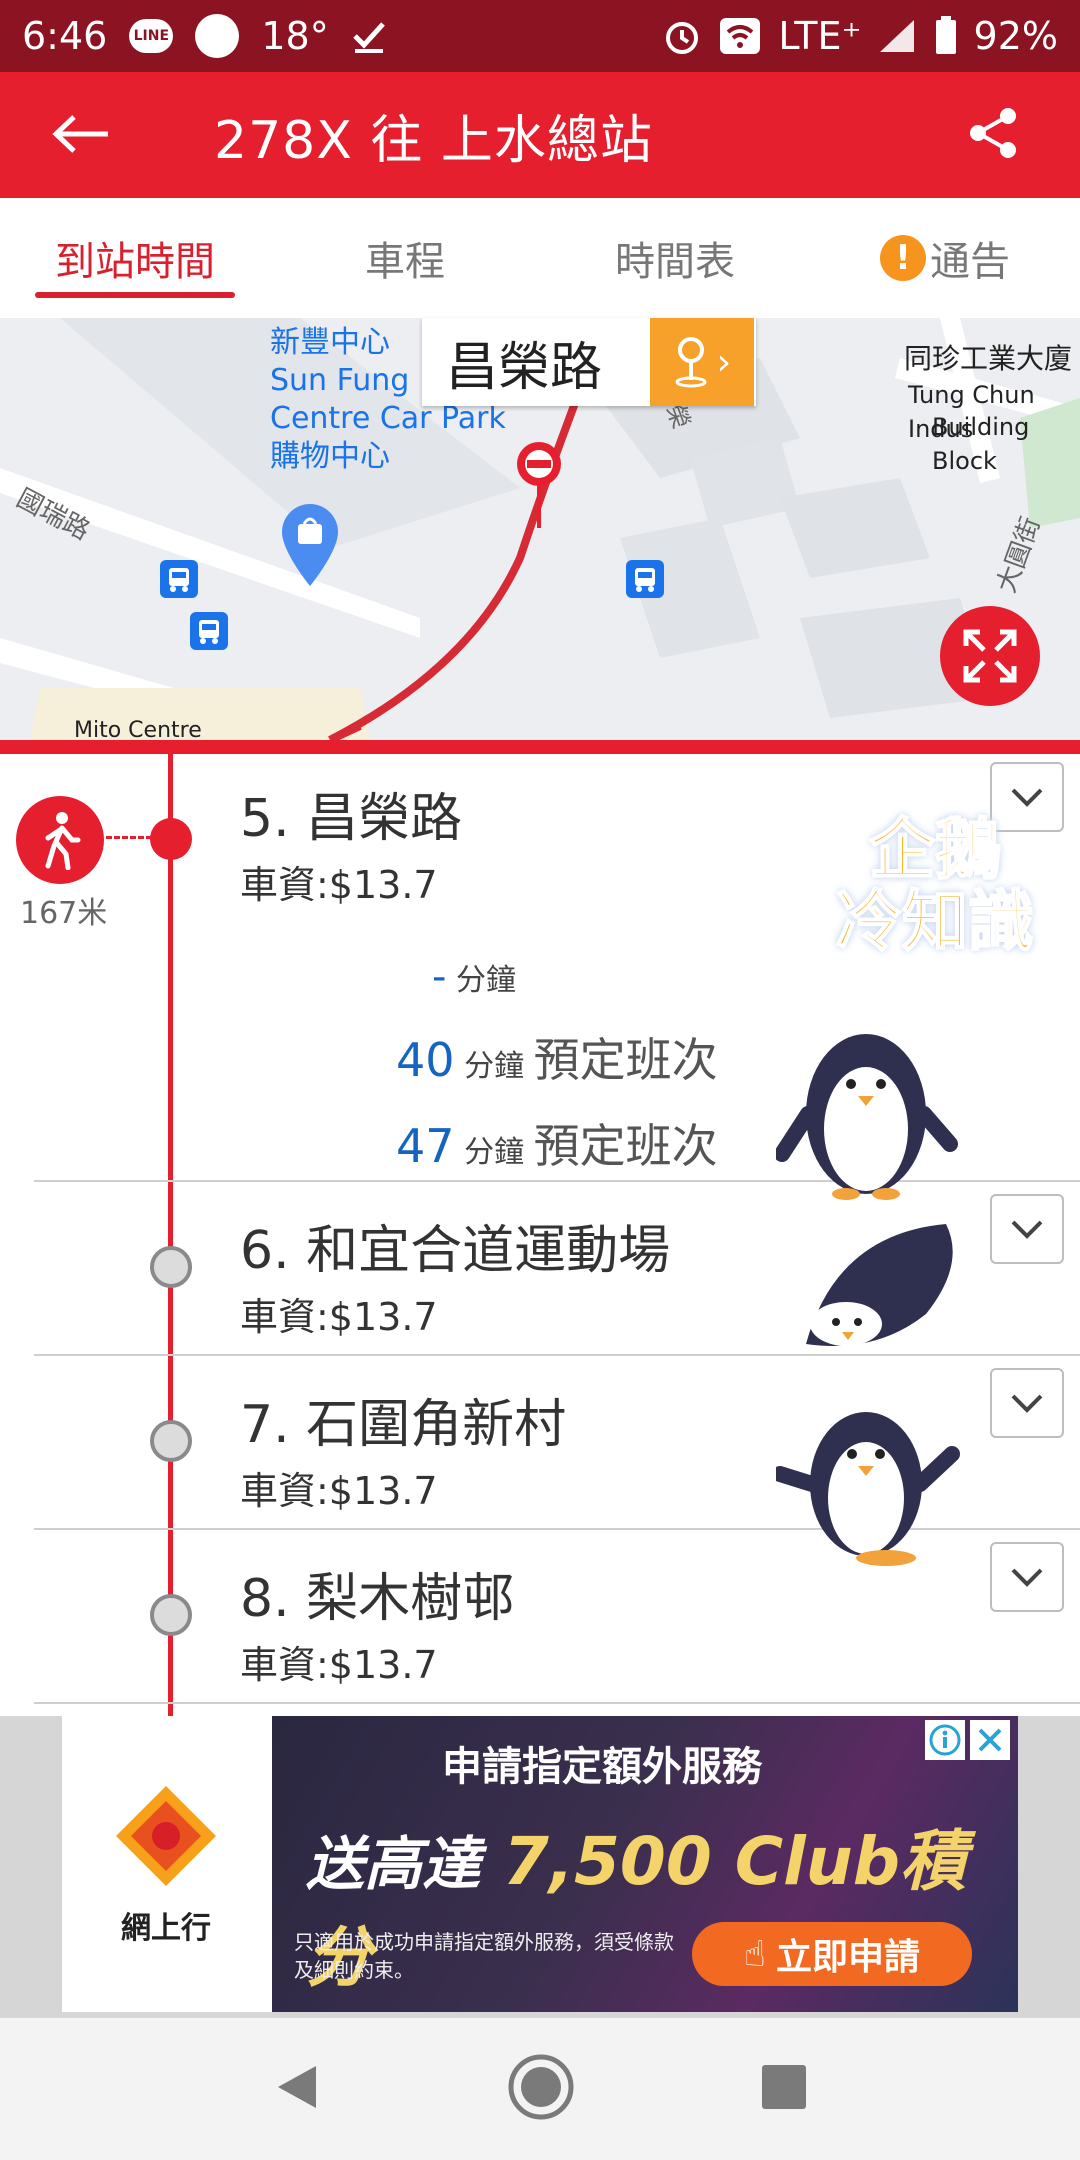  What do you see at coordinates (539, 485) in the screenshot?
I see `stop-marker-icon` at bounding box center [539, 485].